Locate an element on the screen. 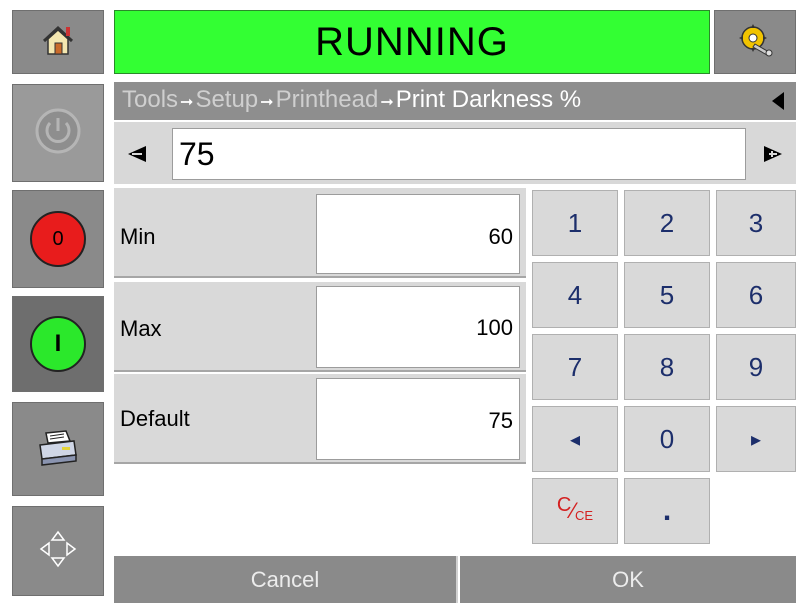  print-button is located at coordinates (58, 449).